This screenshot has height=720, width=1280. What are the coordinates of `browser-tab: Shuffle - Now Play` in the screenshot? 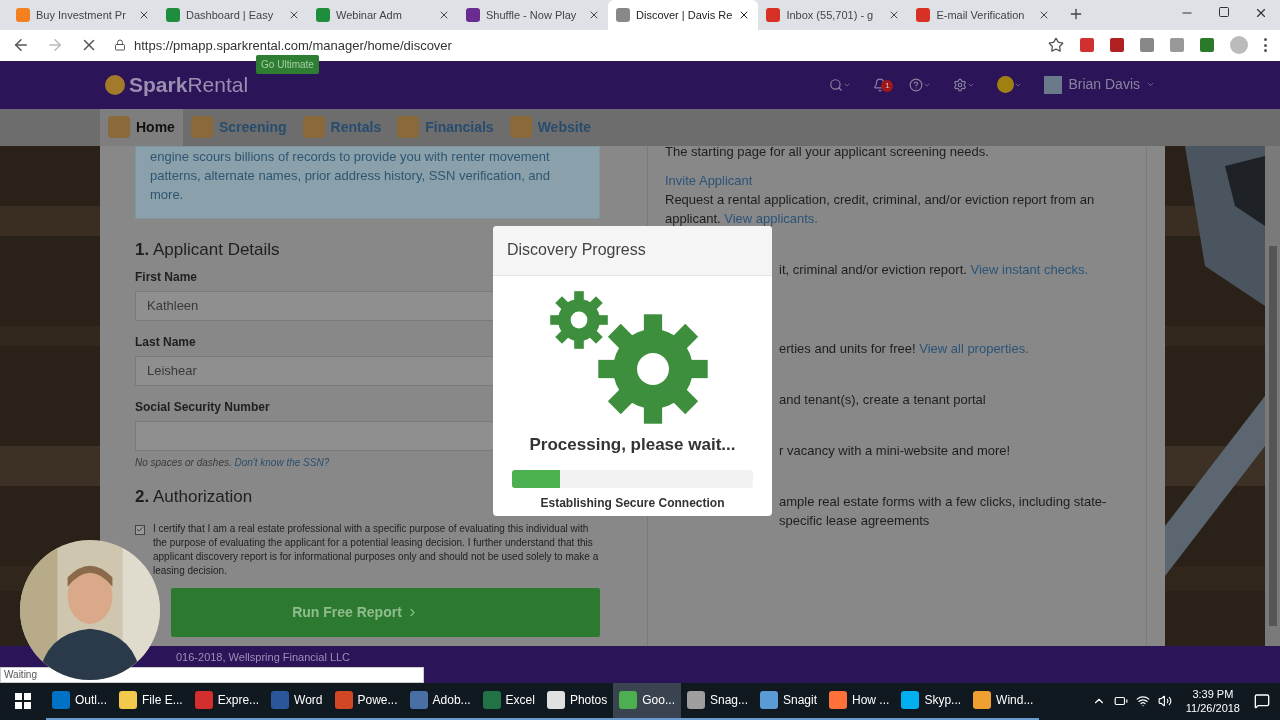 It's located at (533, 15).